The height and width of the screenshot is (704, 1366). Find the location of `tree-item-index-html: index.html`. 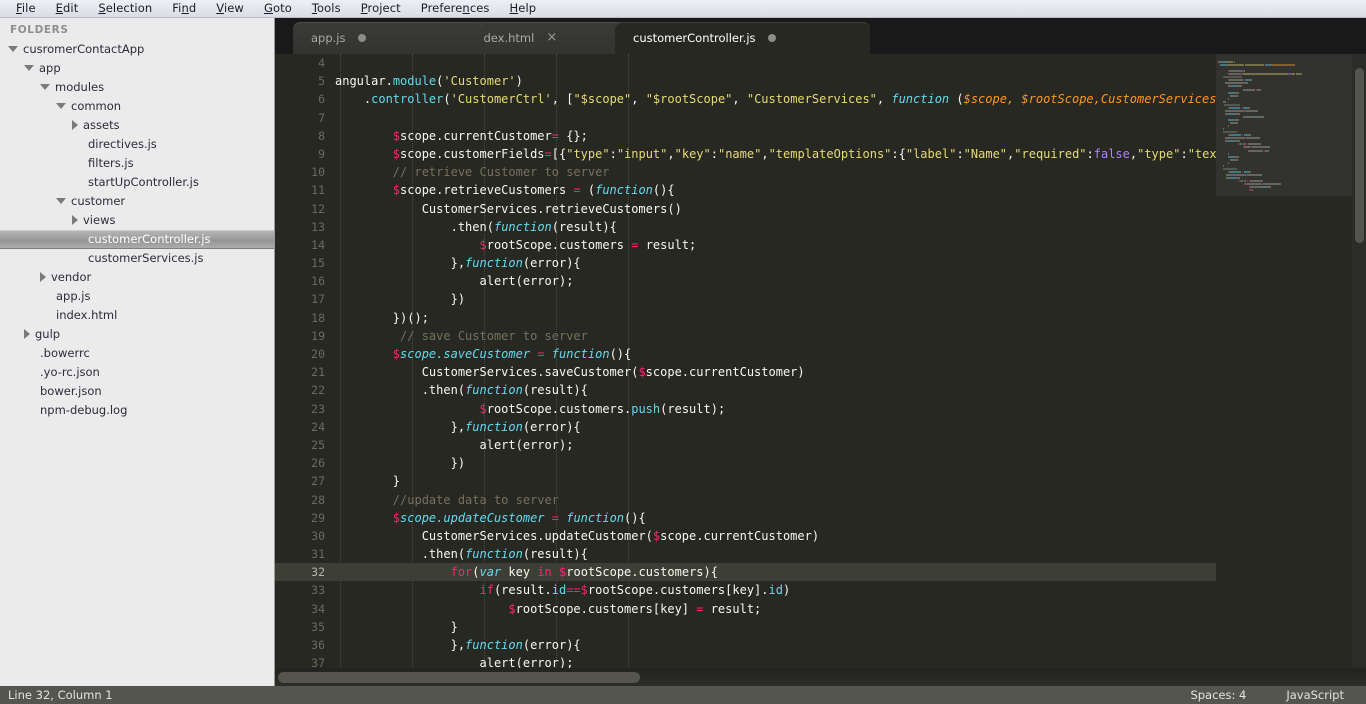

tree-item-index-html: index.html is located at coordinates (137, 315).